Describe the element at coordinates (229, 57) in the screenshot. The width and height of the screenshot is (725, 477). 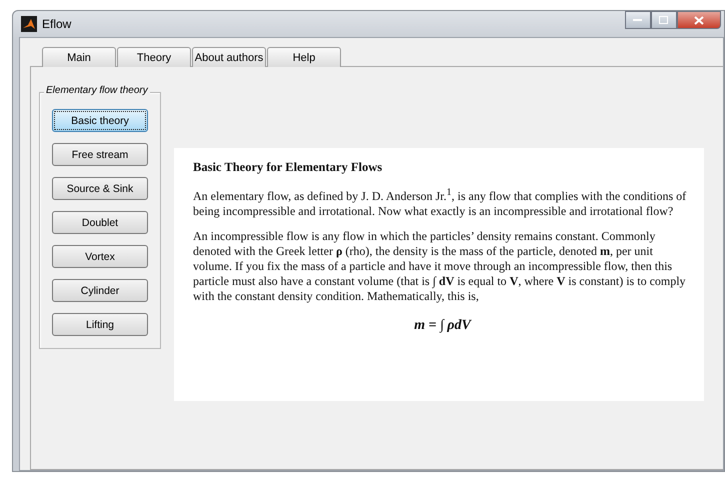
I see `tab: About authors` at that location.